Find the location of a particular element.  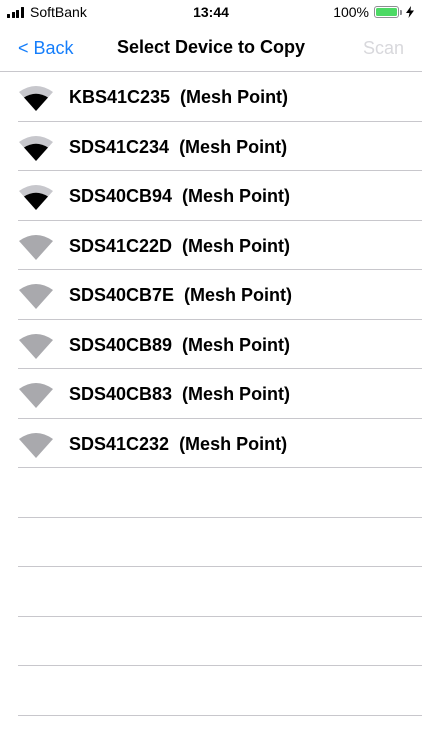

device-row: SDS40CB7E (Mesh Point) is located at coordinates (220, 295).